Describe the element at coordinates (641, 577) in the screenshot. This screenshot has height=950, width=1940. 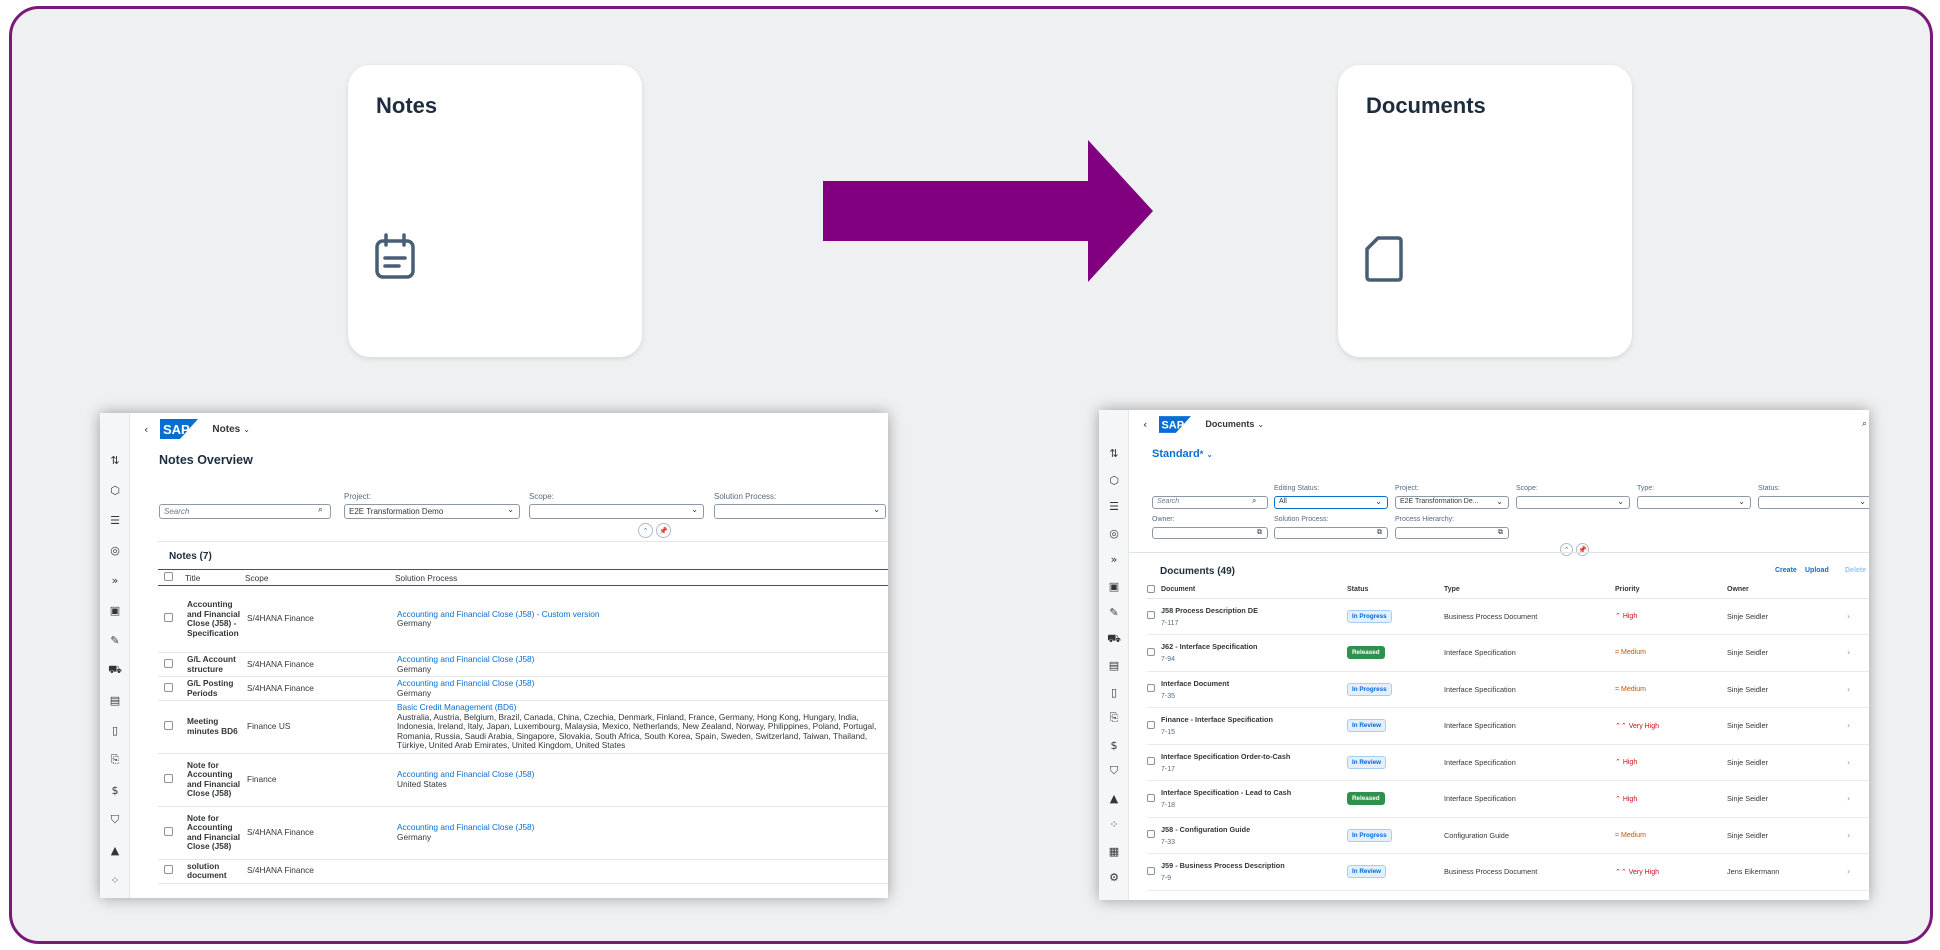
I see `column-header: Solution Process` at that location.